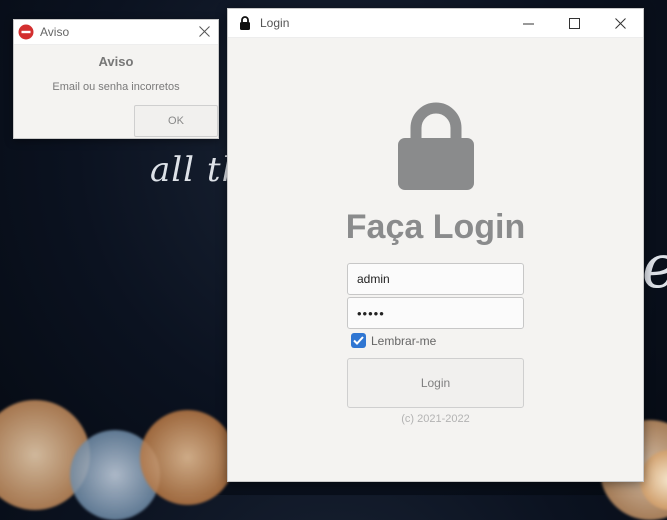 Image resolution: width=667 pixels, height=520 pixels. I want to click on dialog-titlebar: Aviso, so click(116, 32).